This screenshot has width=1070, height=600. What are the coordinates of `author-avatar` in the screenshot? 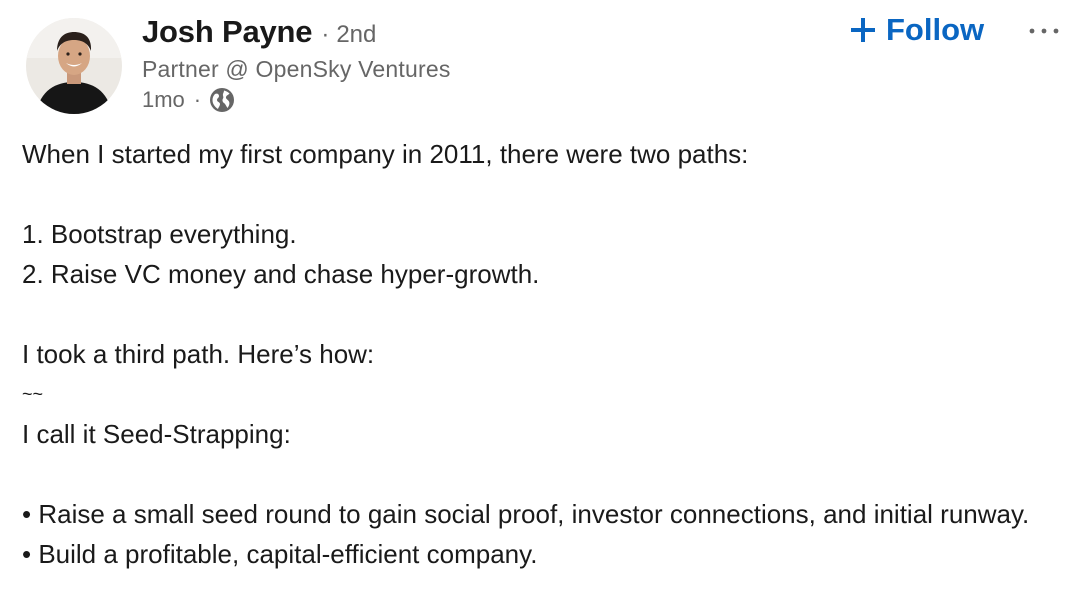 It's located at (74, 66).